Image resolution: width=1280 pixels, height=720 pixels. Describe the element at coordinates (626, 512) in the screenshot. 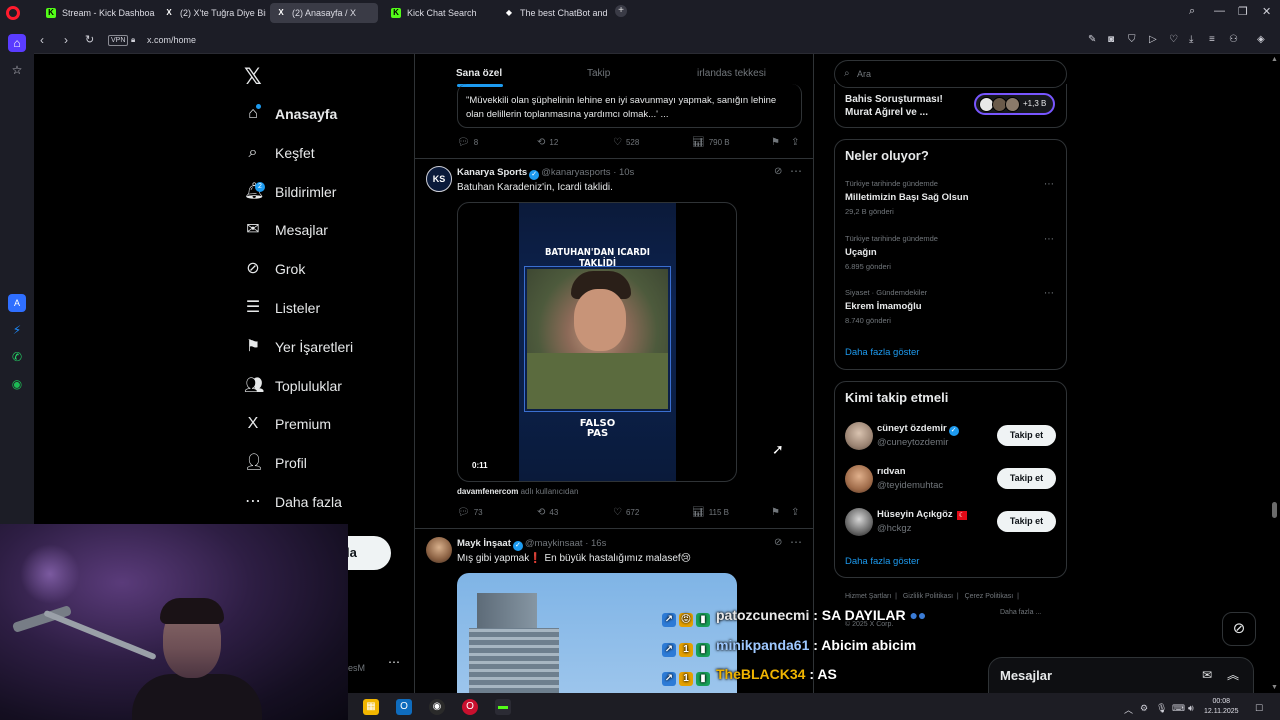

I see `like-button: ♡ 672` at that location.